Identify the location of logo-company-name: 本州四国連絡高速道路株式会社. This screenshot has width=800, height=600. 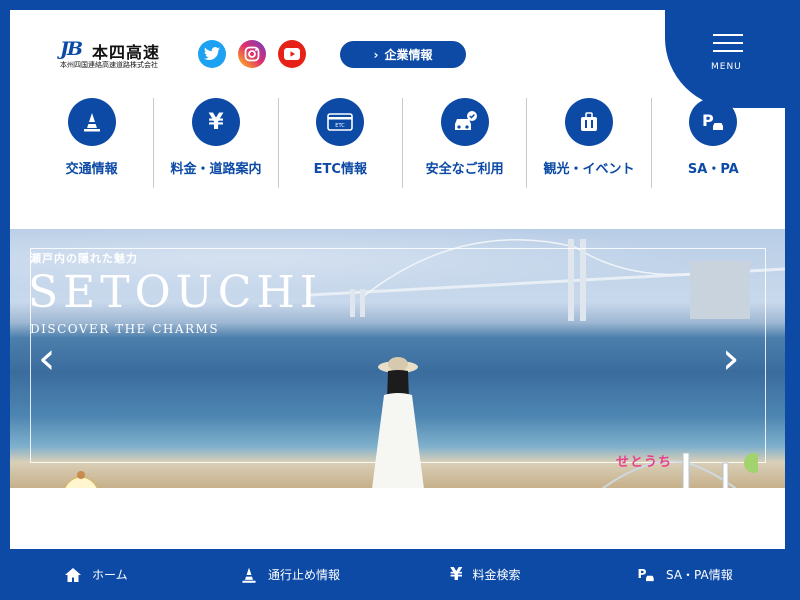
(109, 65).